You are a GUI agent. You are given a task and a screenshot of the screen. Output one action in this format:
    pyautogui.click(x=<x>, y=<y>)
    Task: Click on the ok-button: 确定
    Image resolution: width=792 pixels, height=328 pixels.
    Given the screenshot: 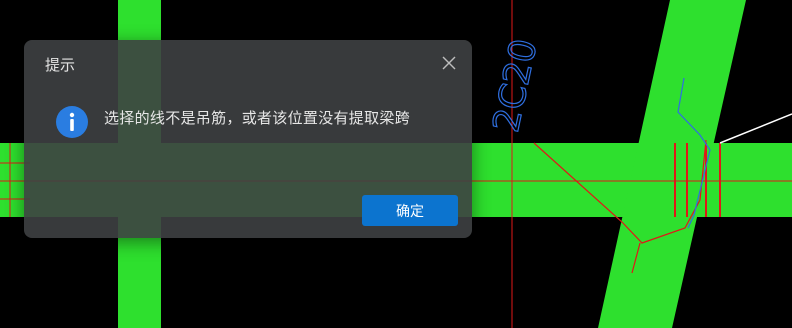 What is the action you would take?
    pyautogui.click(x=410, y=210)
    